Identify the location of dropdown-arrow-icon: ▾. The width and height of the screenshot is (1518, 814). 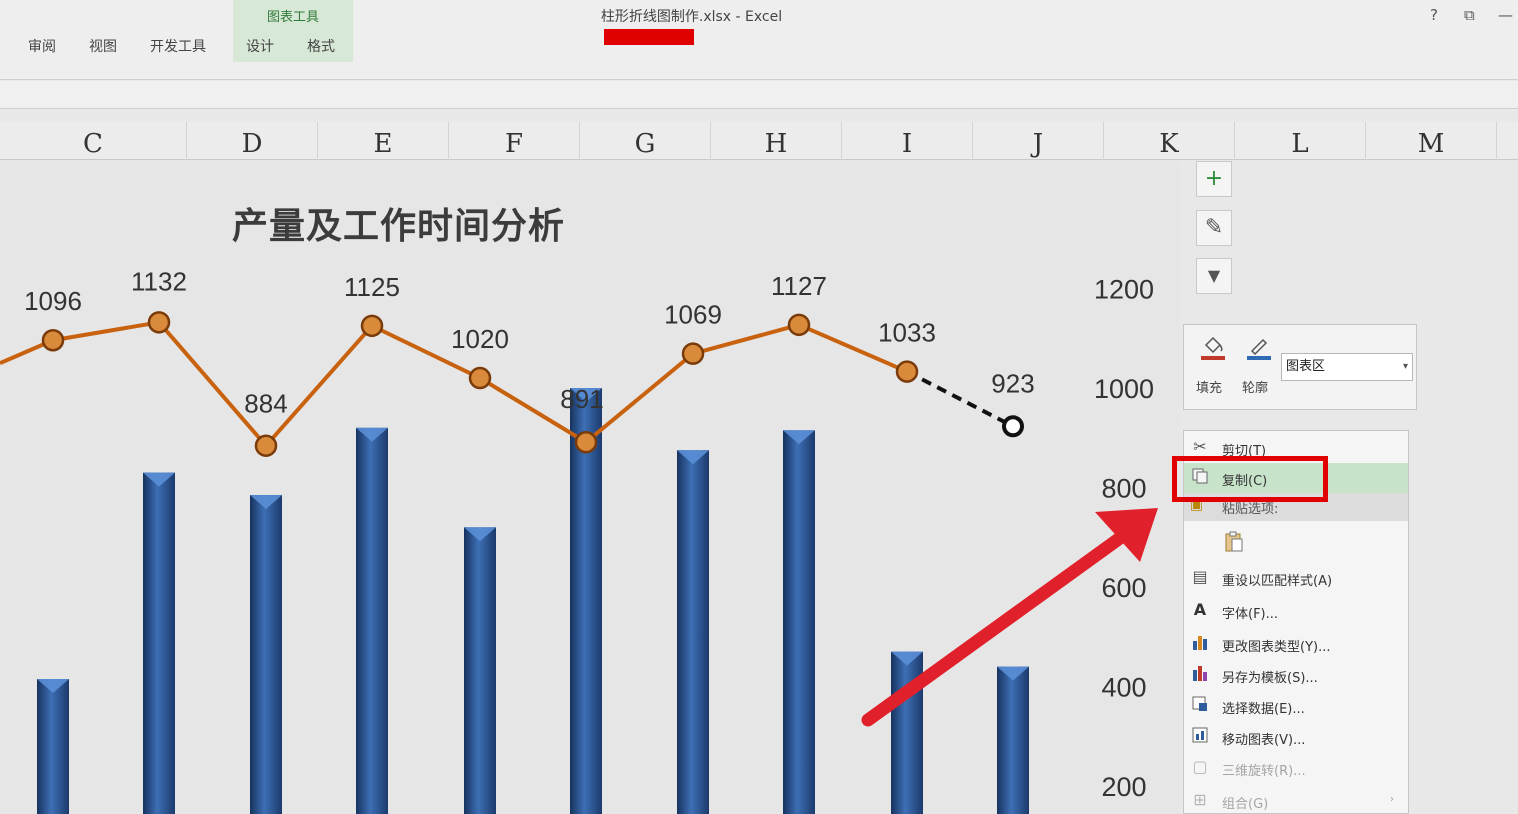
(1405, 366).